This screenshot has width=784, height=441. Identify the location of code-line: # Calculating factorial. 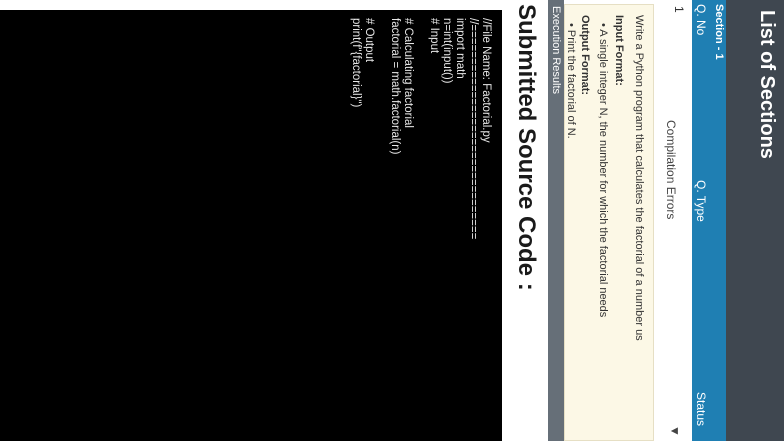
(408, 73).